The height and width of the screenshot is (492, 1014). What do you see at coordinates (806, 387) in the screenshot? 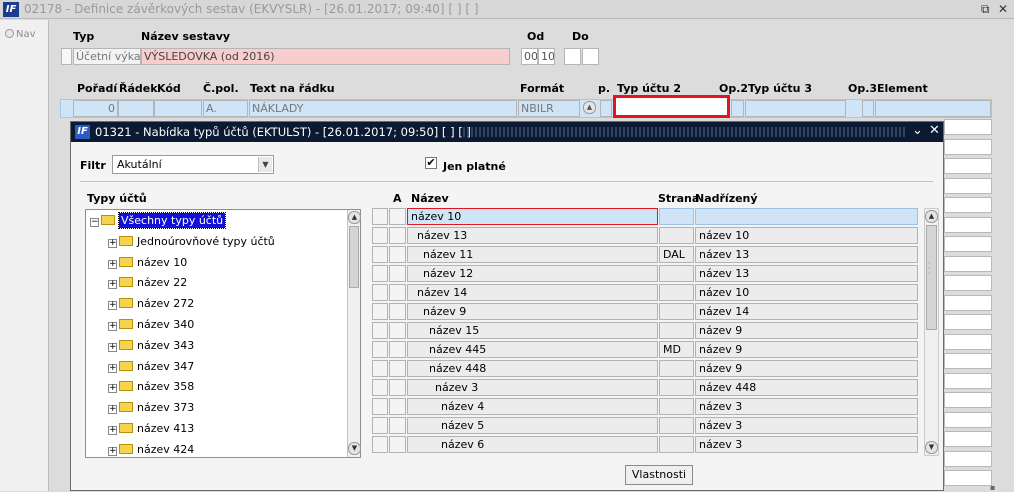
I see `cell-nadrizeny: název 448` at bounding box center [806, 387].